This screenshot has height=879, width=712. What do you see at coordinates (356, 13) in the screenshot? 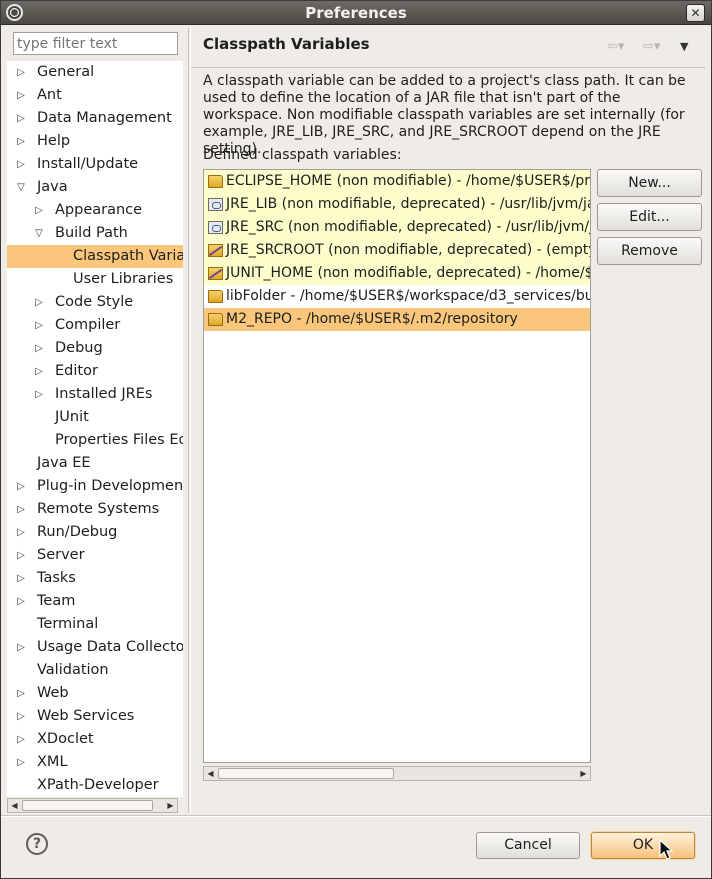
I see `title-bar: Preferences ✕` at bounding box center [356, 13].